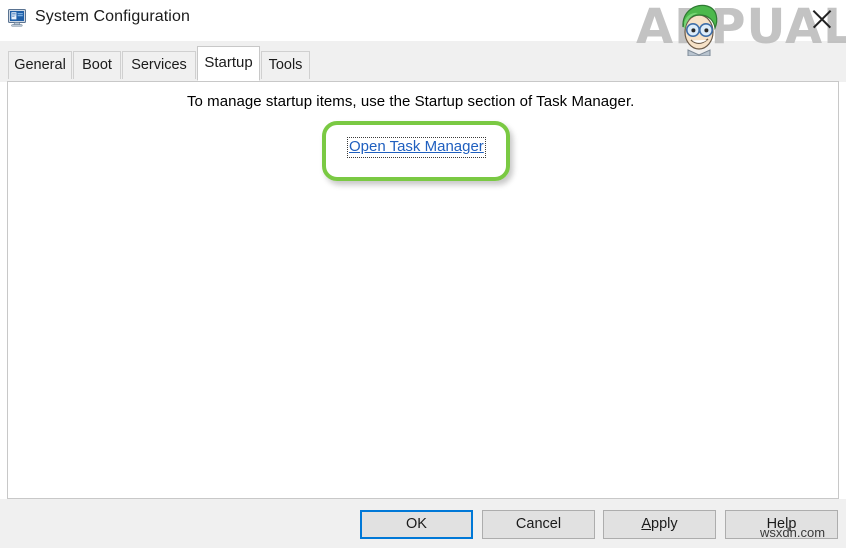 The height and width of the screenshot is (548, 846). What do you see at coordinates (423, 20) in the screenshot?
I see `window-titlebar: System Configuration` at bounding box center [423, 20].